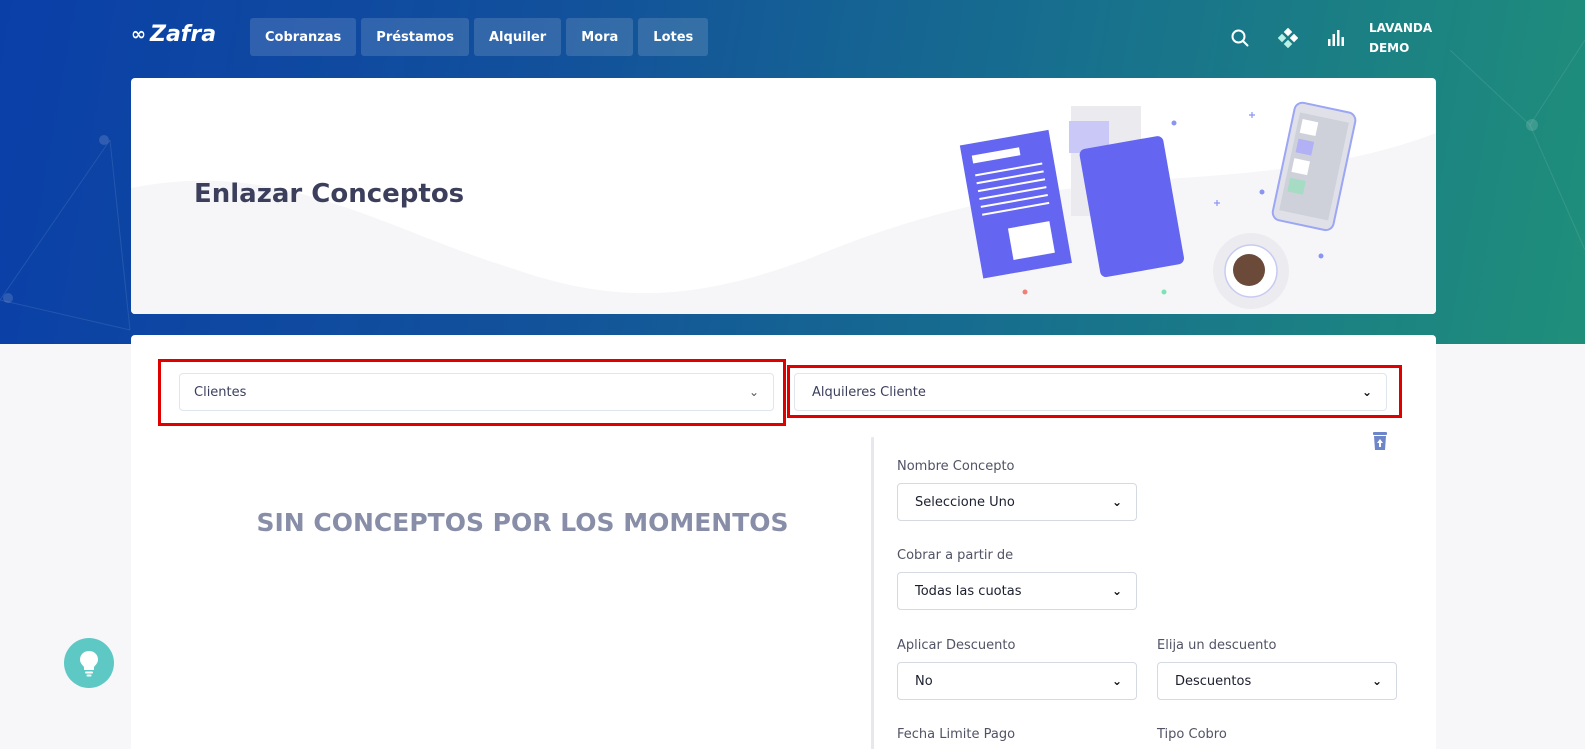 The image size is (1585, 749). I want to click on elija-descuento-select: Descuentos ⌄, so click(1277, 681).